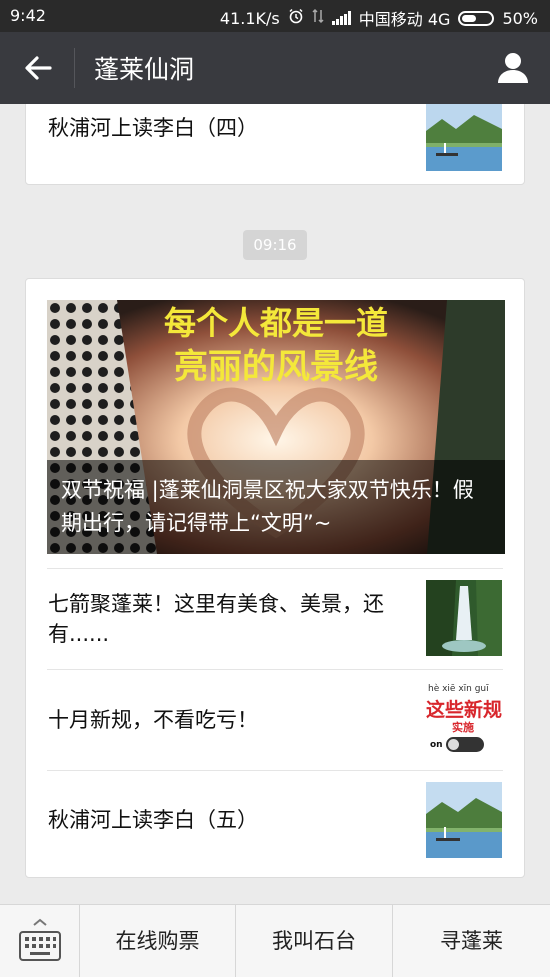  I want to click on status-right: 41.1K/s 中国移动 4G 50%, so click(379, 18).